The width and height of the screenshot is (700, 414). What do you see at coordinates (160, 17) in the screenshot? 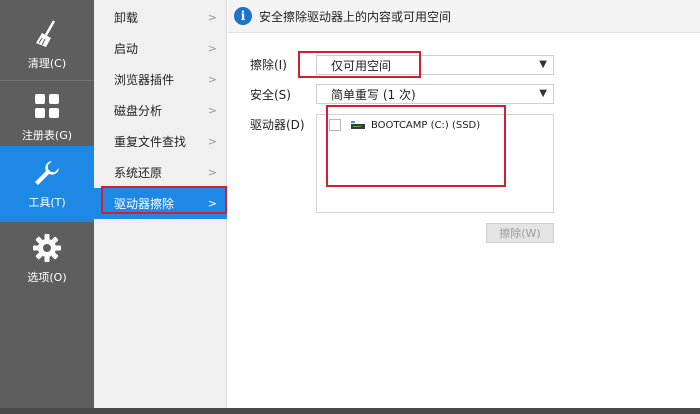
I see `menu-item-uninstall: 卸载 >` at bounding box center [160, 17].